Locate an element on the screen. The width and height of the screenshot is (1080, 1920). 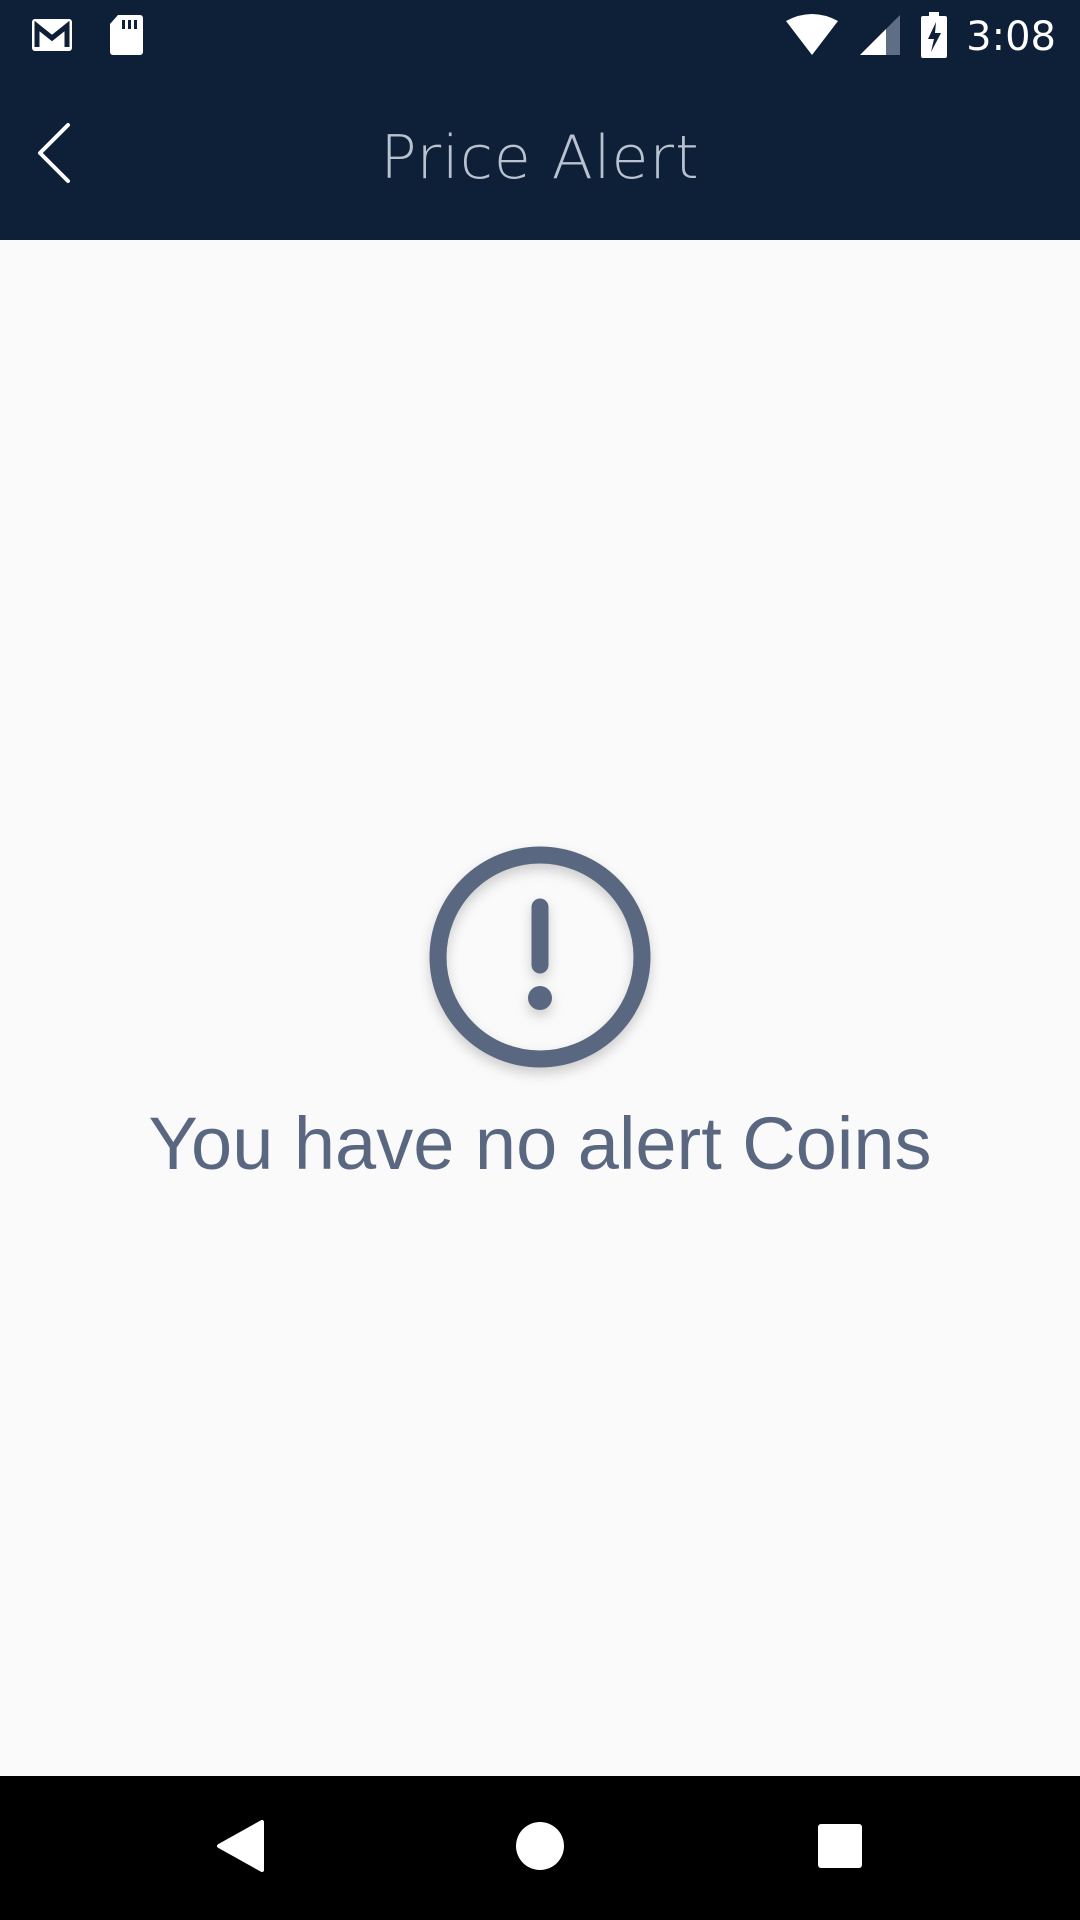
nav-back-button is located at coordinates (240, 1848).